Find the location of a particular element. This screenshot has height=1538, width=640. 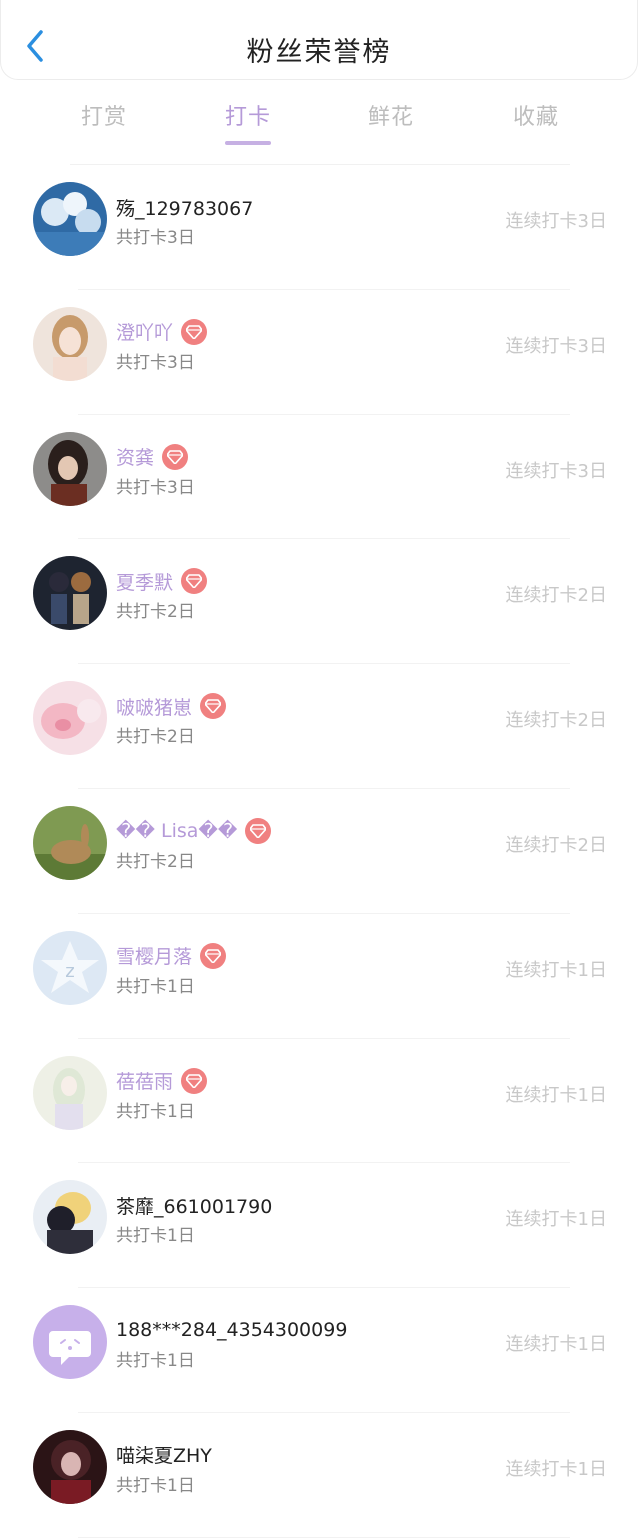

fan-name: 雪樱月落 is located at coordinates (154, 957).